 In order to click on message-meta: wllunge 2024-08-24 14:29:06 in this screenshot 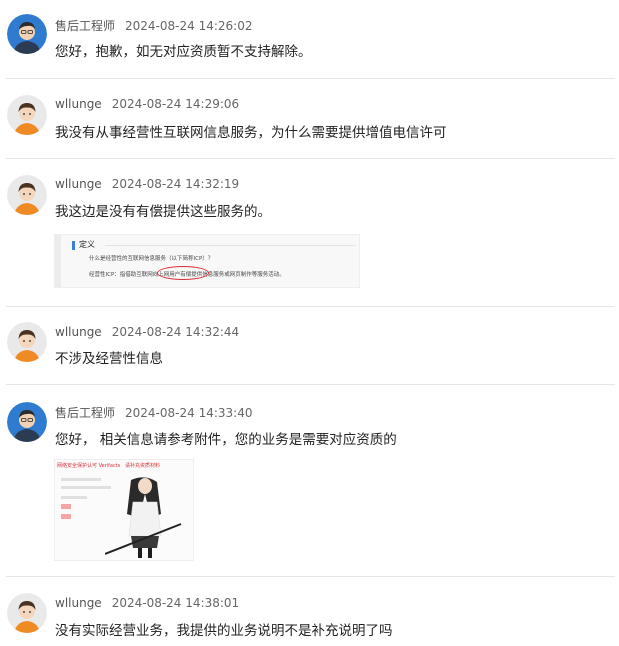, I will do `click(147, 104)`.